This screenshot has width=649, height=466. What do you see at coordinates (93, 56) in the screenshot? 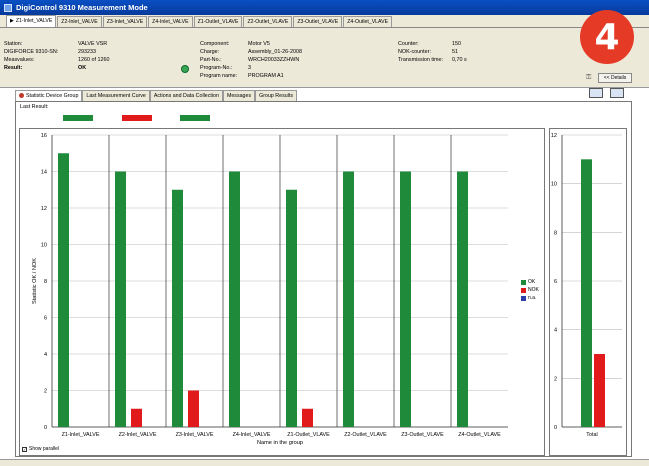
I see `station-values: VALVE VSR 293233 1260 of 1260 OK` at bounding box center [93, 56].